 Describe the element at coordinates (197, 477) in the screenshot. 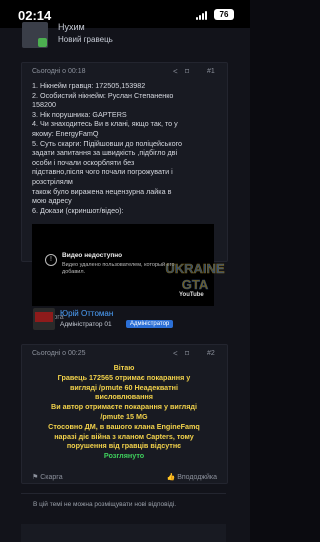

I see `like-label: Впододжйка` at that location.